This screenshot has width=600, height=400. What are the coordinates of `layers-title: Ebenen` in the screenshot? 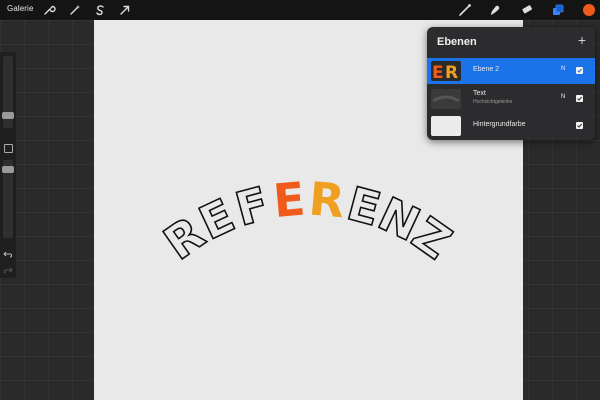 It's located at (457, 42).